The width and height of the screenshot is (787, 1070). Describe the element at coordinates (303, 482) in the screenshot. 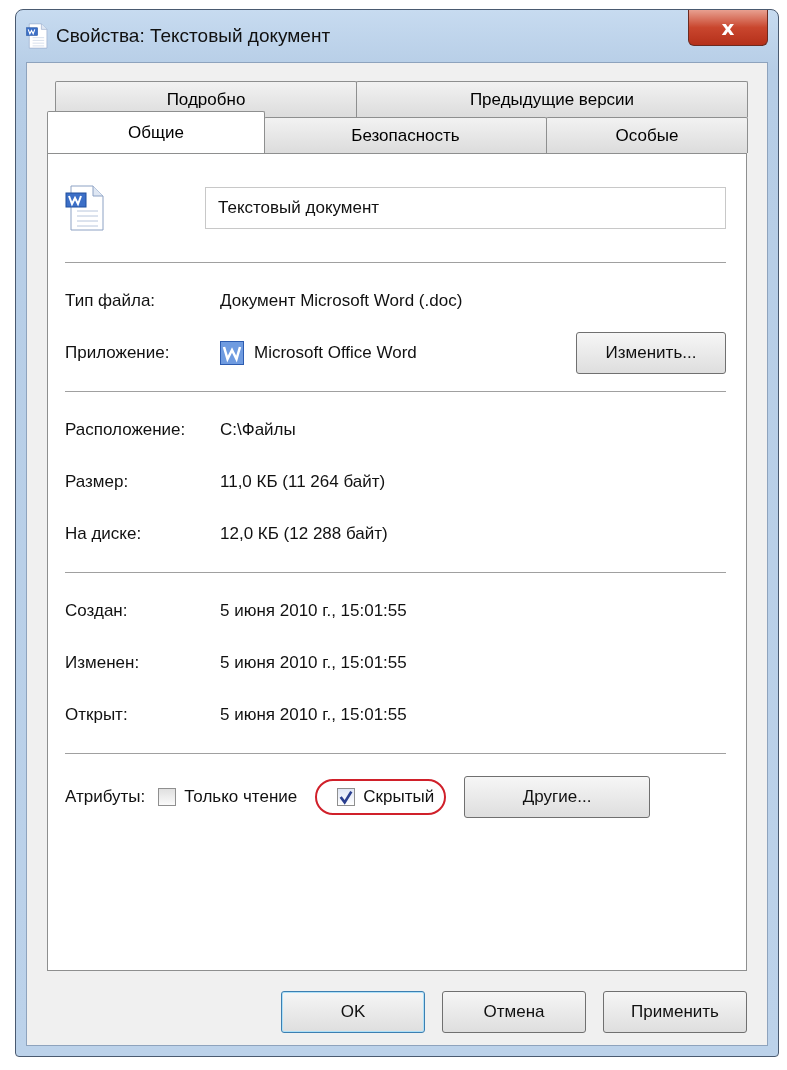

I see `field-value: 11,0 КБ (11 264 байт)` at that location.